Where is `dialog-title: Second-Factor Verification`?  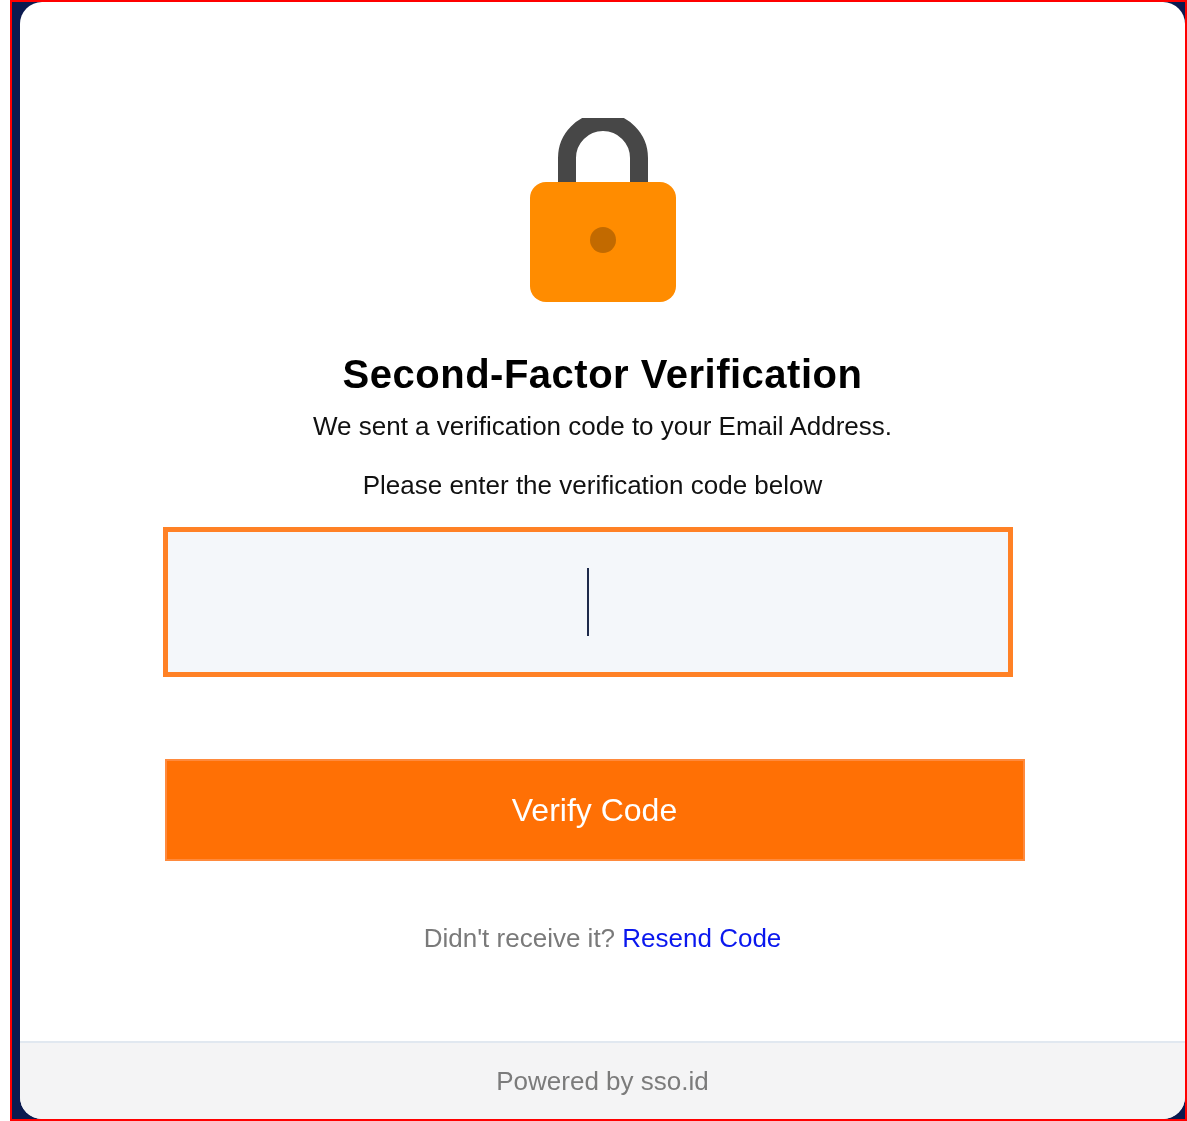
dialog-title: Second-Factor Verification is located at coordinates (602, 374).